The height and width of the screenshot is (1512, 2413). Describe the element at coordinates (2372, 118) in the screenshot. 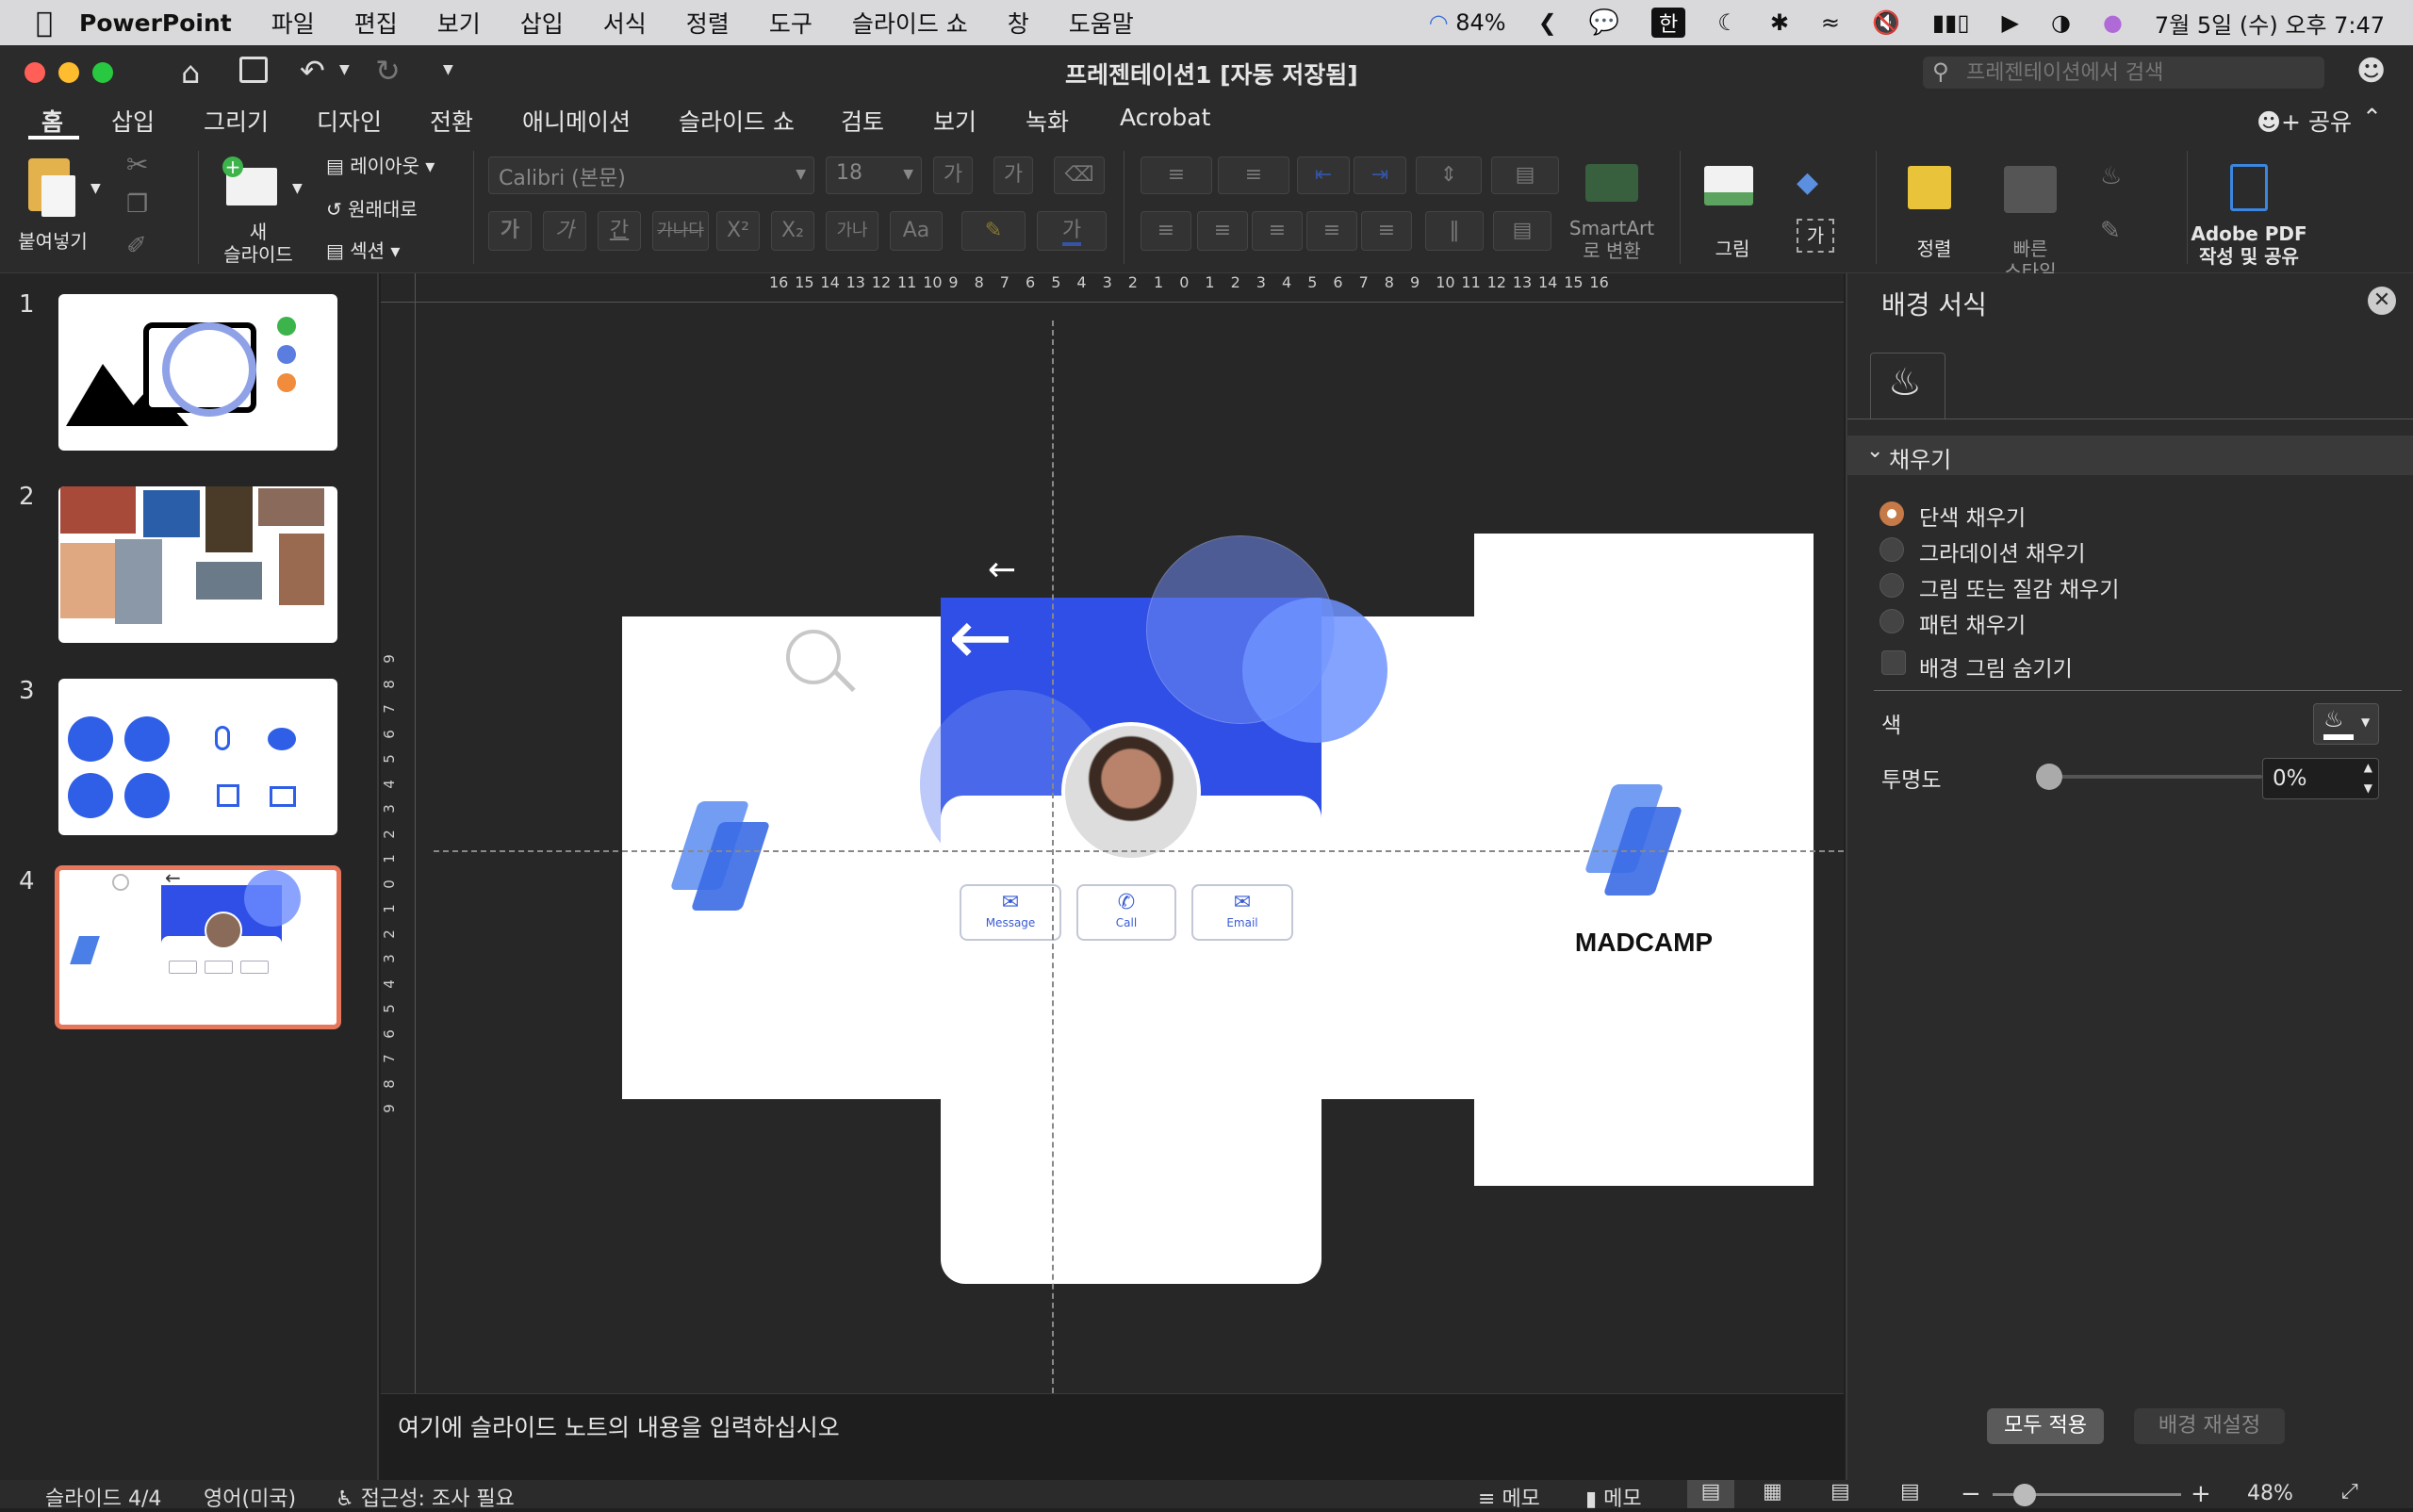

I see `collapse-ribbon-icon: ⌃` at that location.